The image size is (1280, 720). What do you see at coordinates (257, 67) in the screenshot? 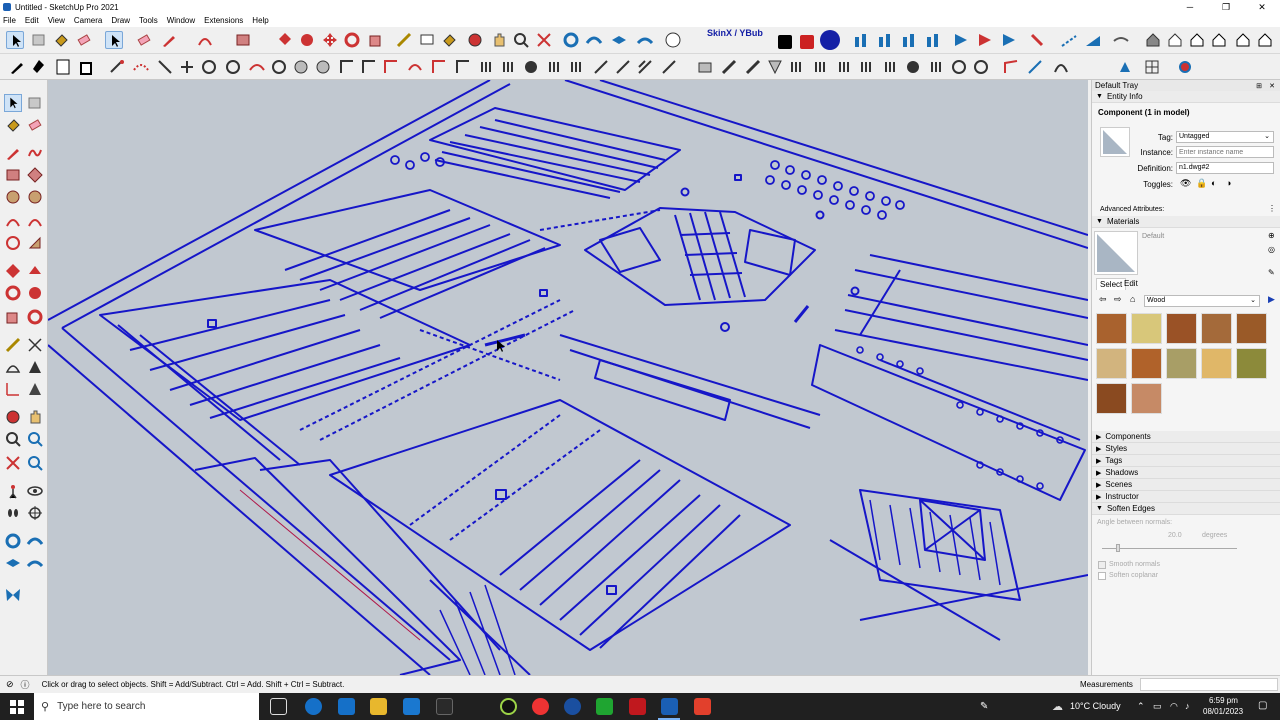
I see `plugin-tool-7-icon` at bounding box center [257, 67].